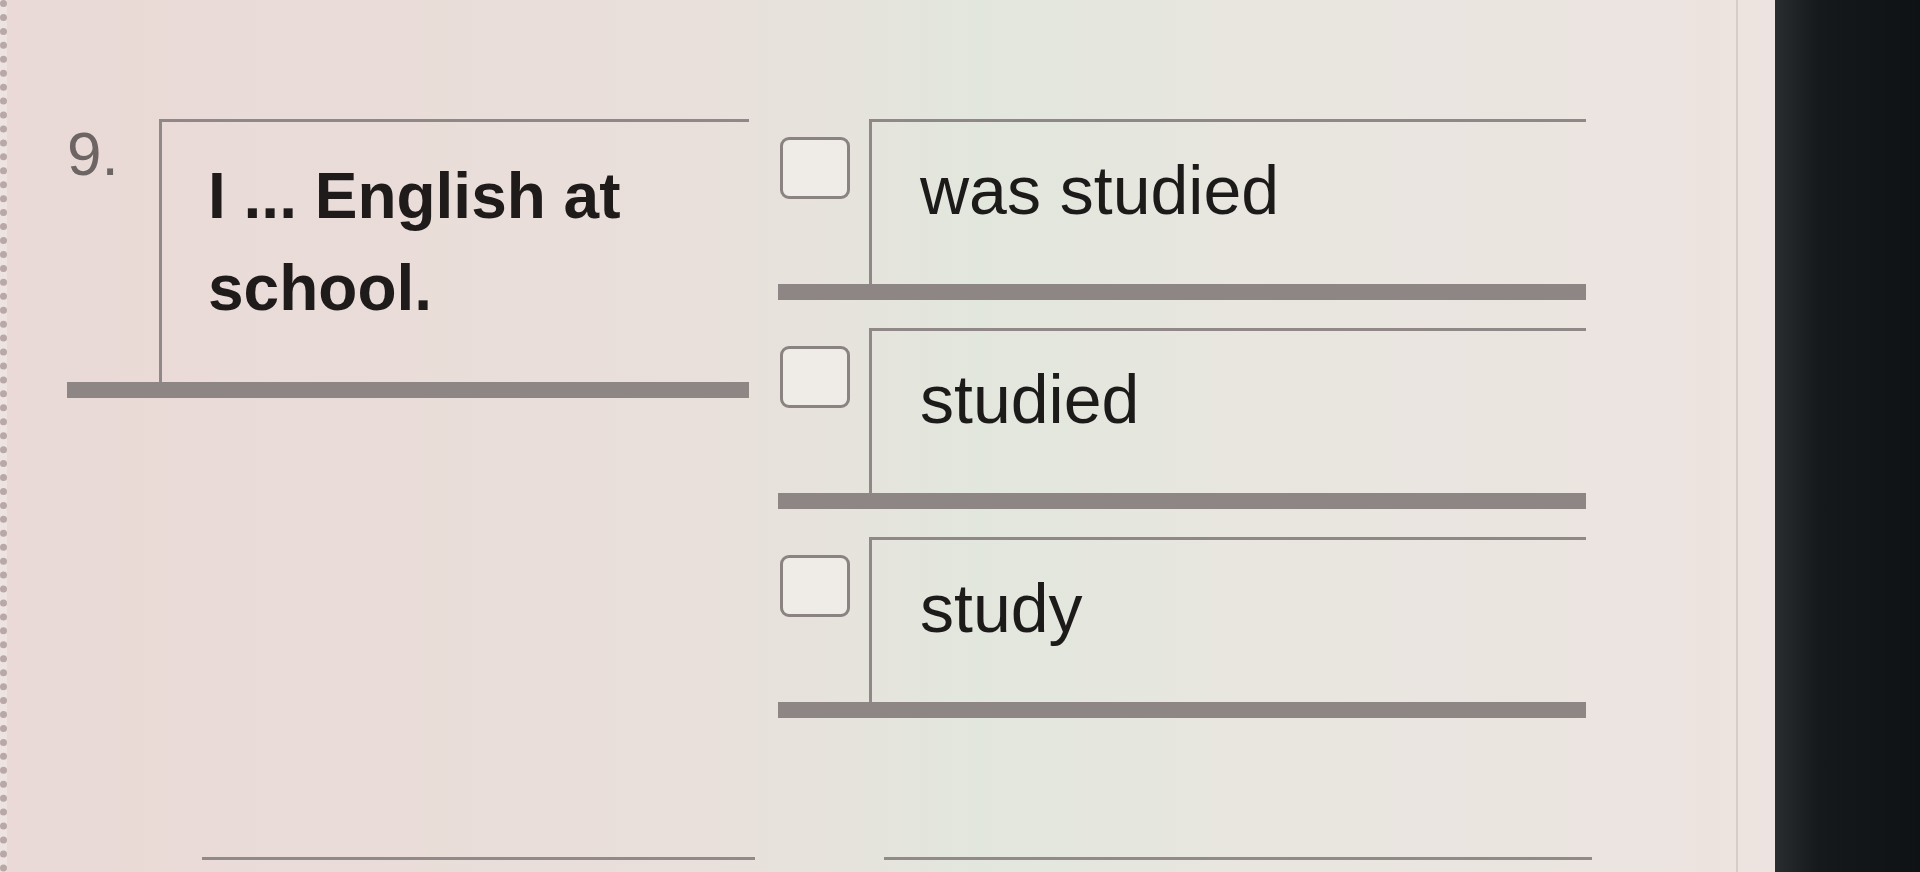  What do you see at coordinates (1227, 410) in the screenshot?
I see `answer-option: studied` at bounding box center [1227, 410].